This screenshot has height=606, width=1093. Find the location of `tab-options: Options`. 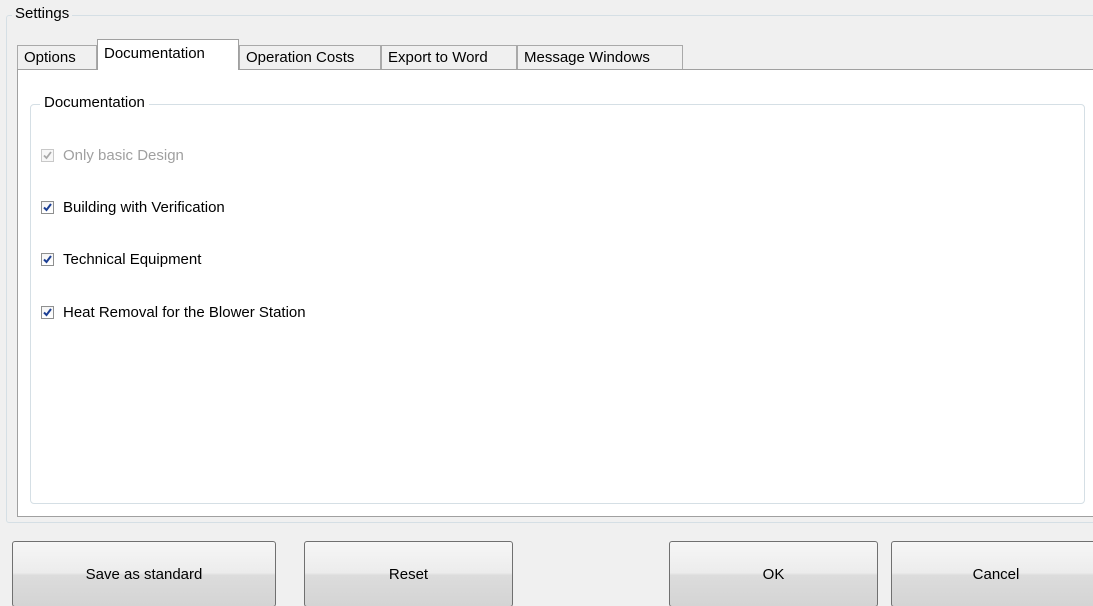

tab-options: Options is located at coordinates (57, 57).